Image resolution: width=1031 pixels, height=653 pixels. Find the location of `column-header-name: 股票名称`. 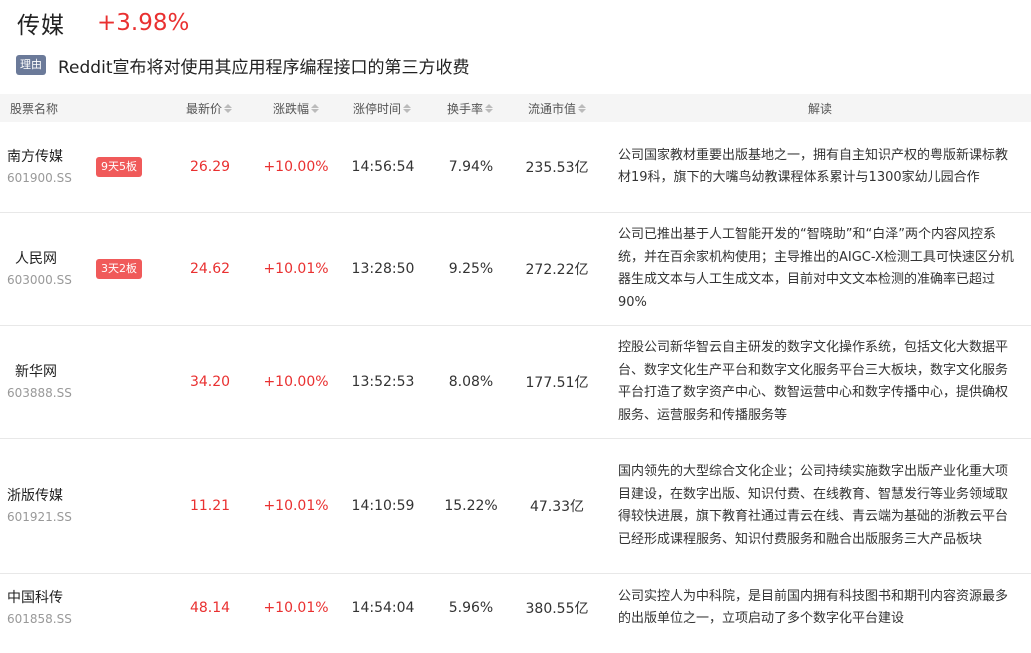

column-header-name: 股票名称 is located at coordinates (34, 108).